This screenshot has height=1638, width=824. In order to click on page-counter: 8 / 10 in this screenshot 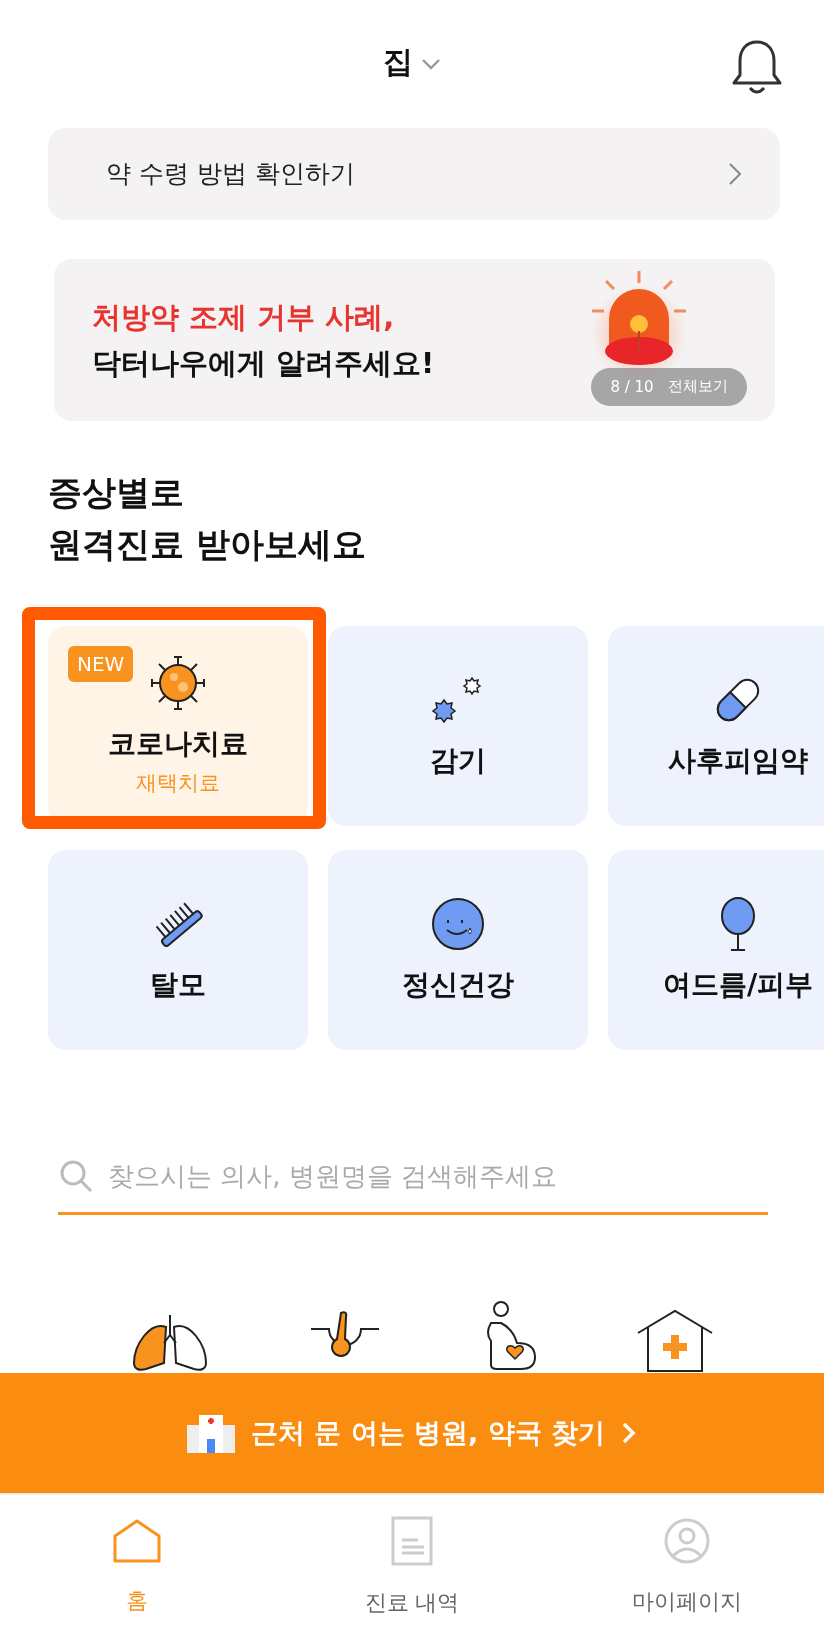, I will do `click(632, 386)`.